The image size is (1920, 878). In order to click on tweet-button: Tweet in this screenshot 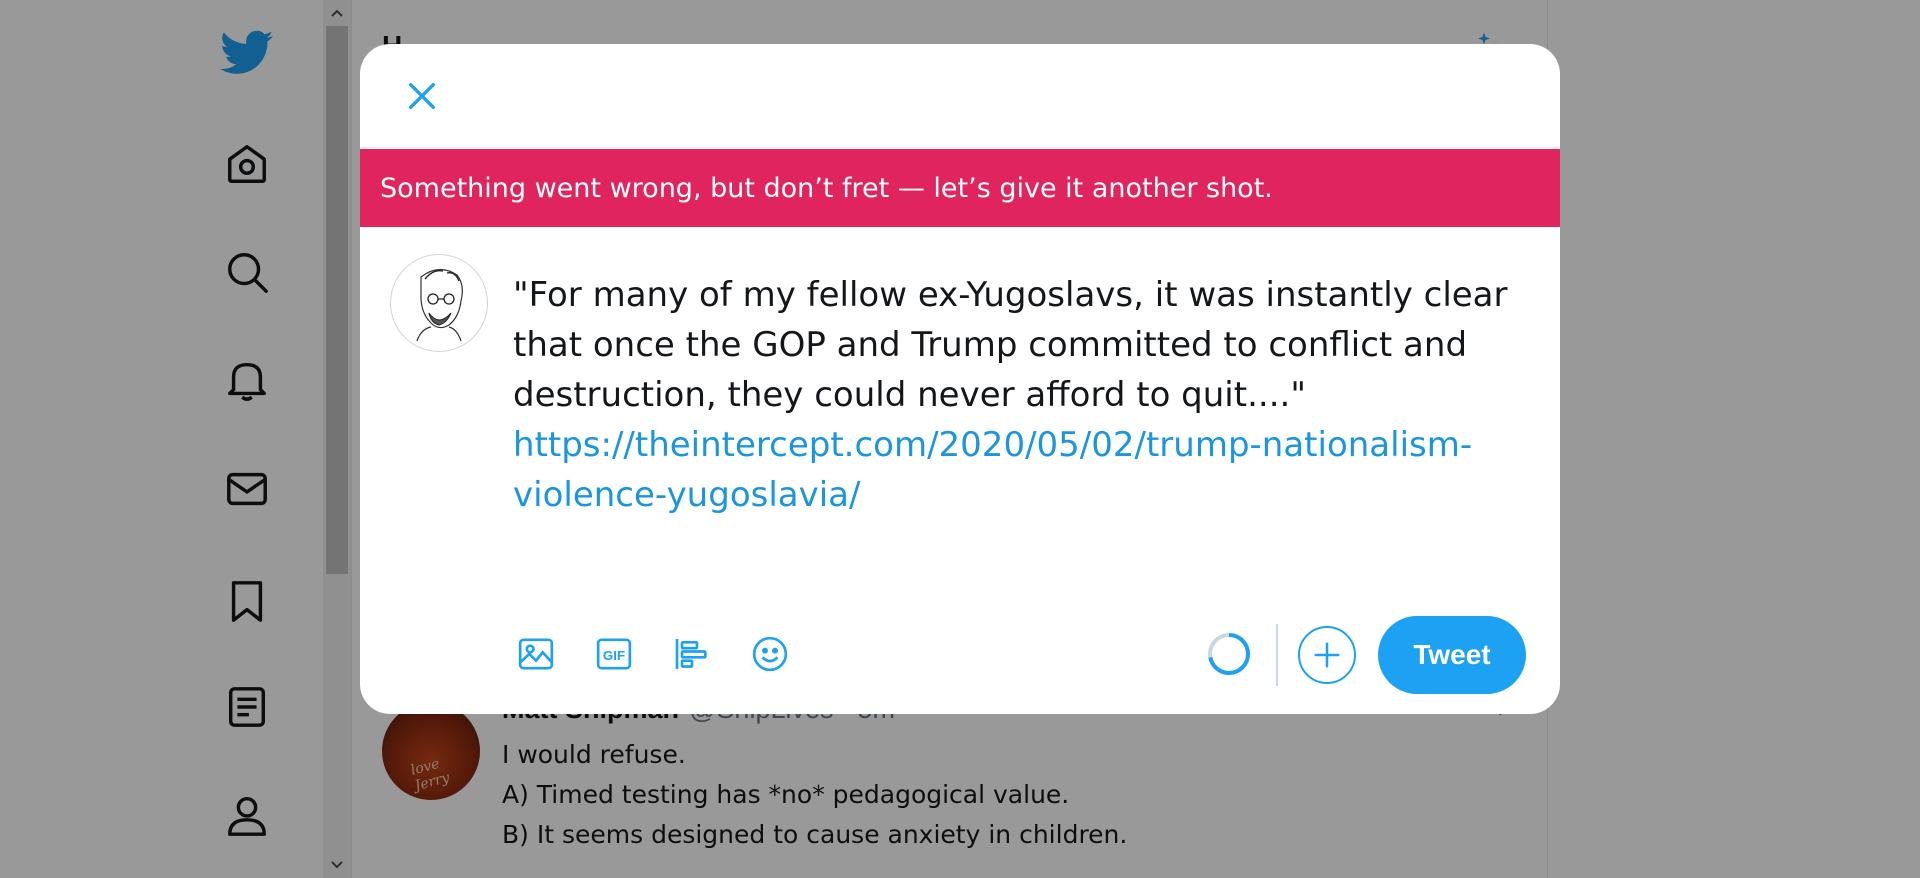, I will do `click(1452, 655)`.